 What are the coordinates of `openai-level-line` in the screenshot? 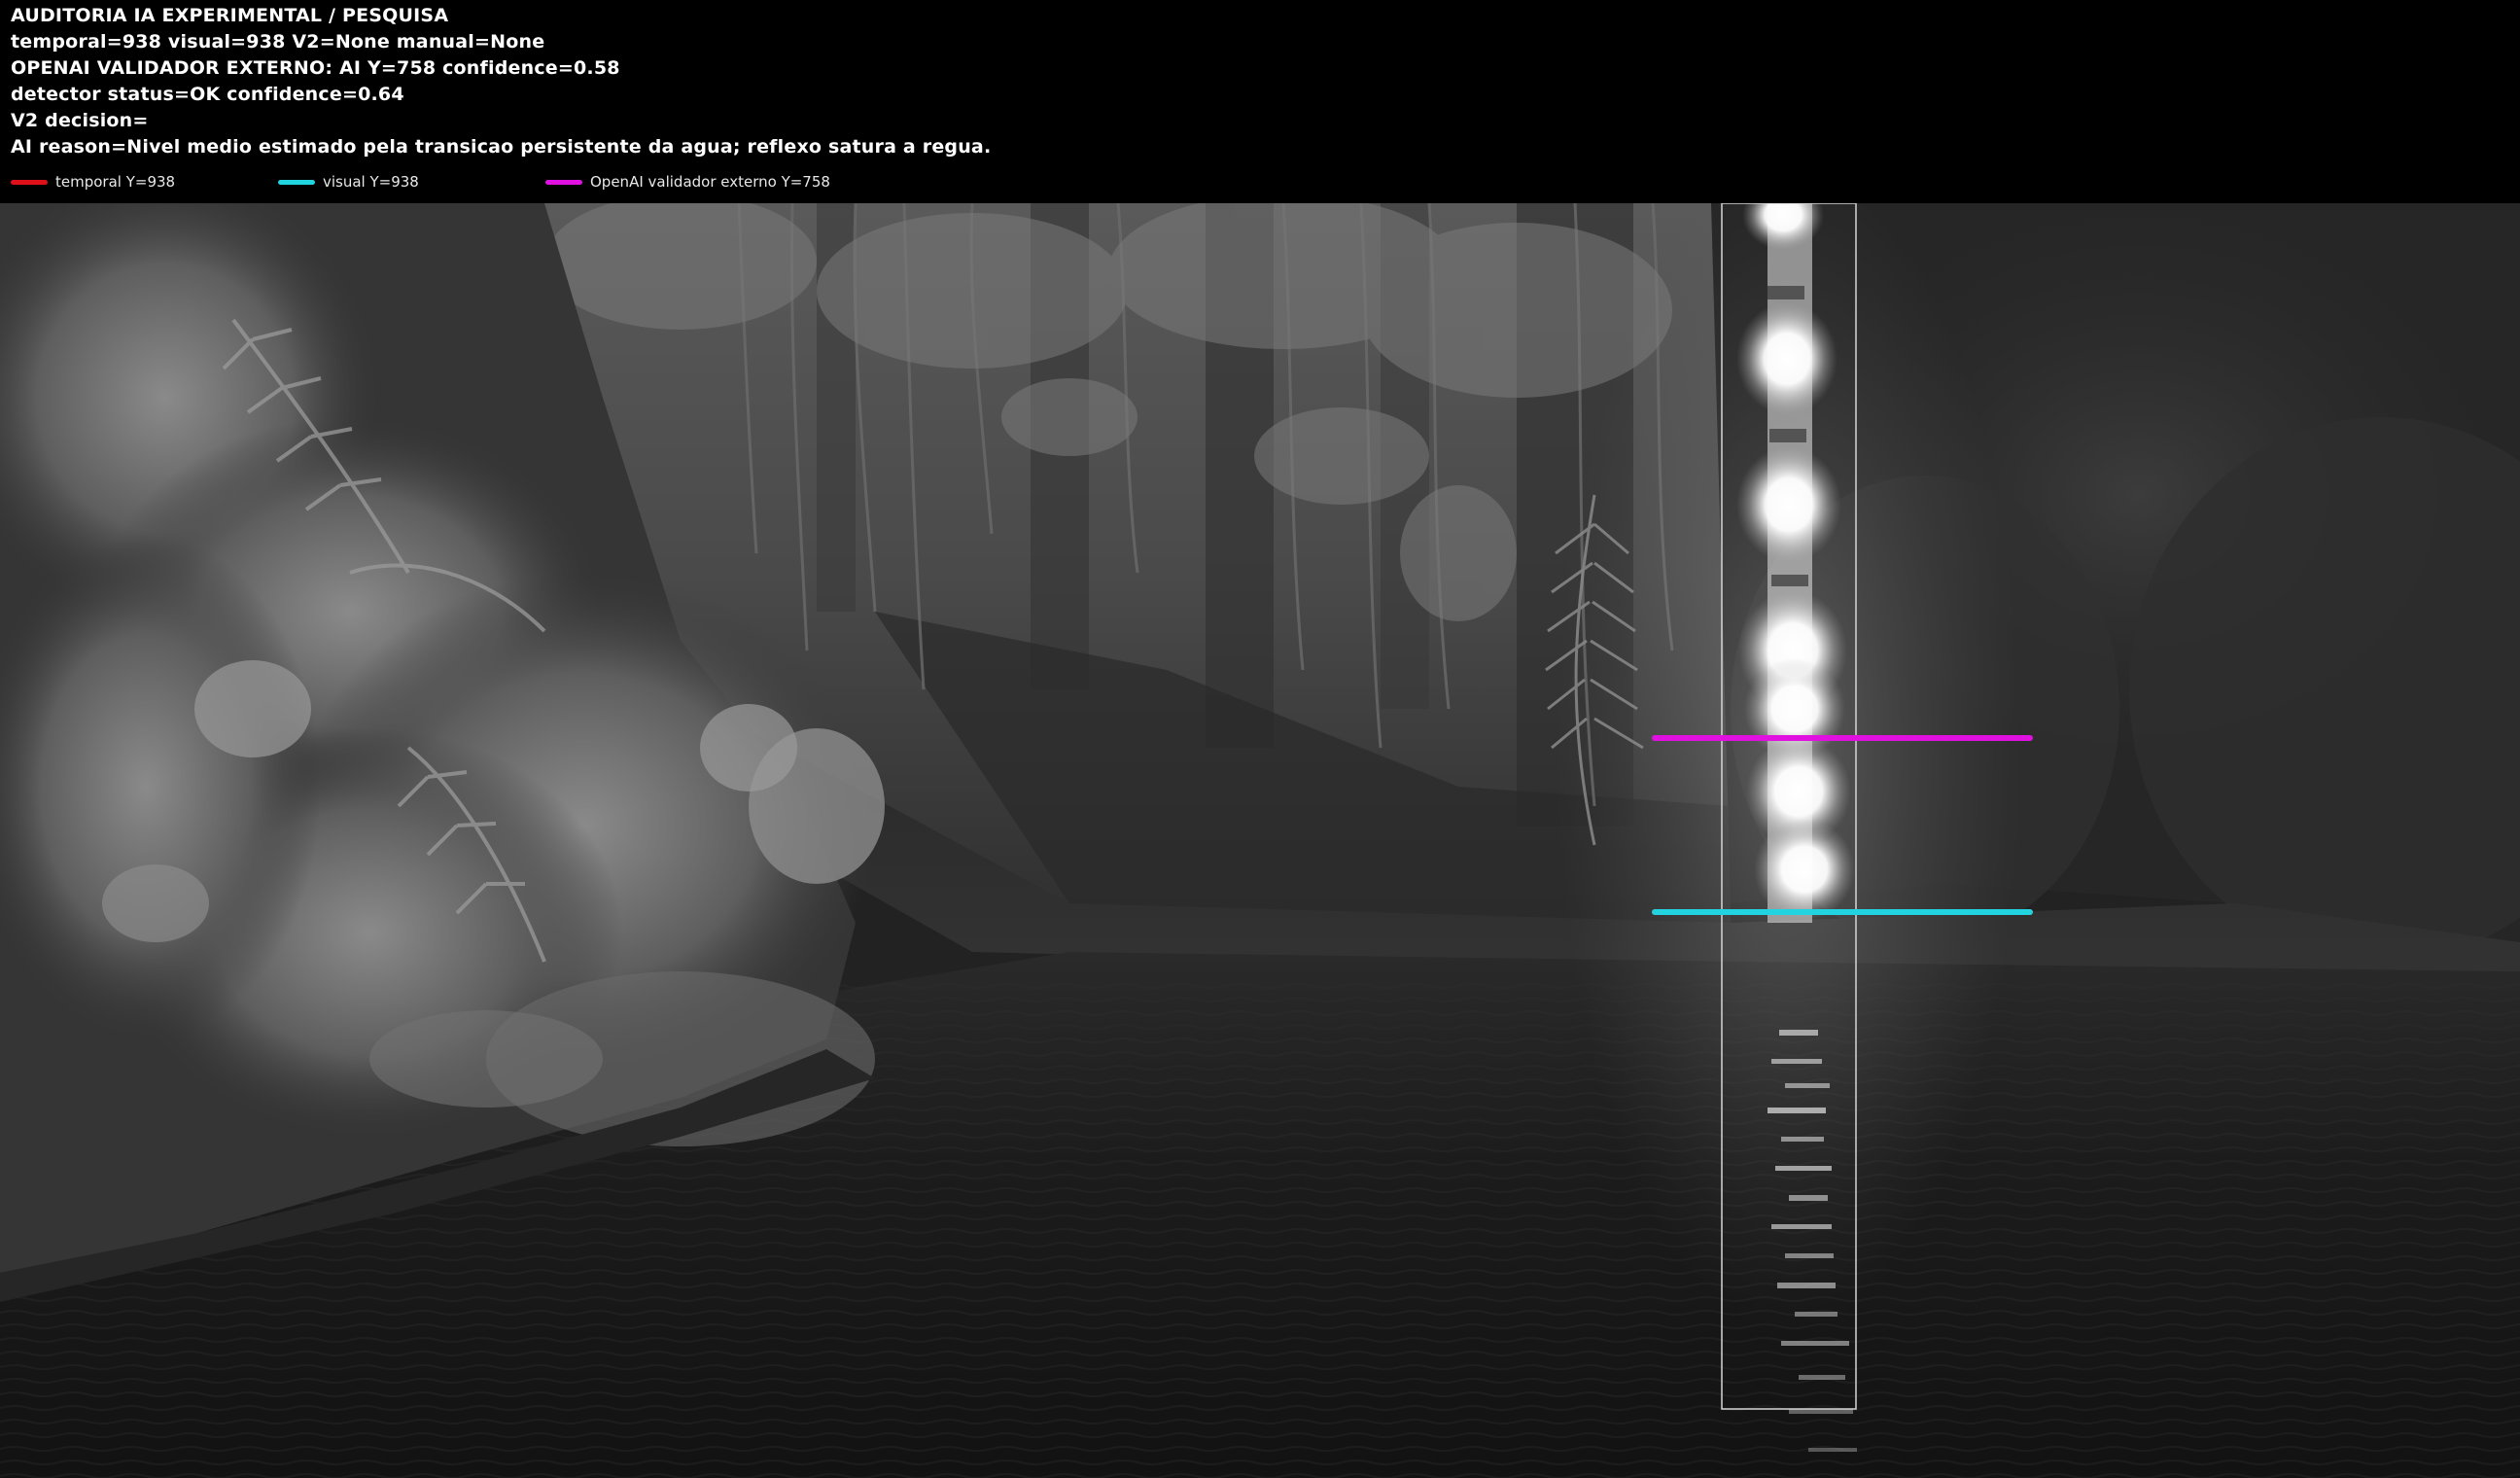 It's located at (1842, 738).